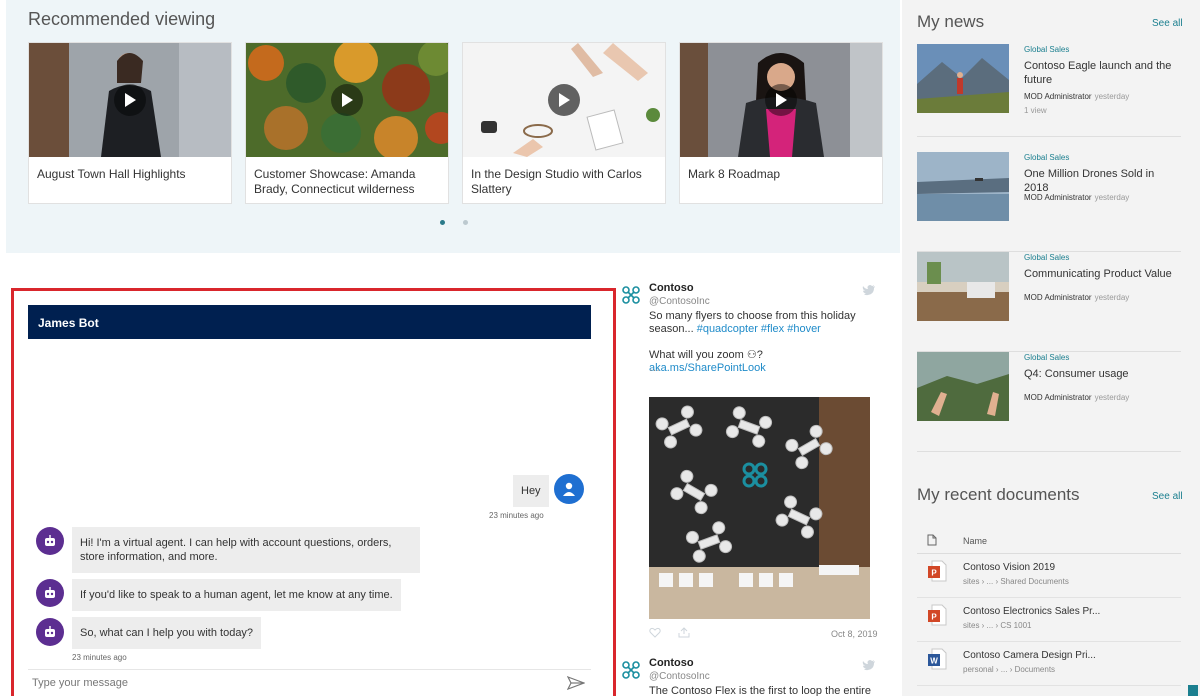  What do you see at coordinates (854, 634) in the screenshot?
I see `tweet-date: Oct 8, 2019` at bounding box center [854, 634].